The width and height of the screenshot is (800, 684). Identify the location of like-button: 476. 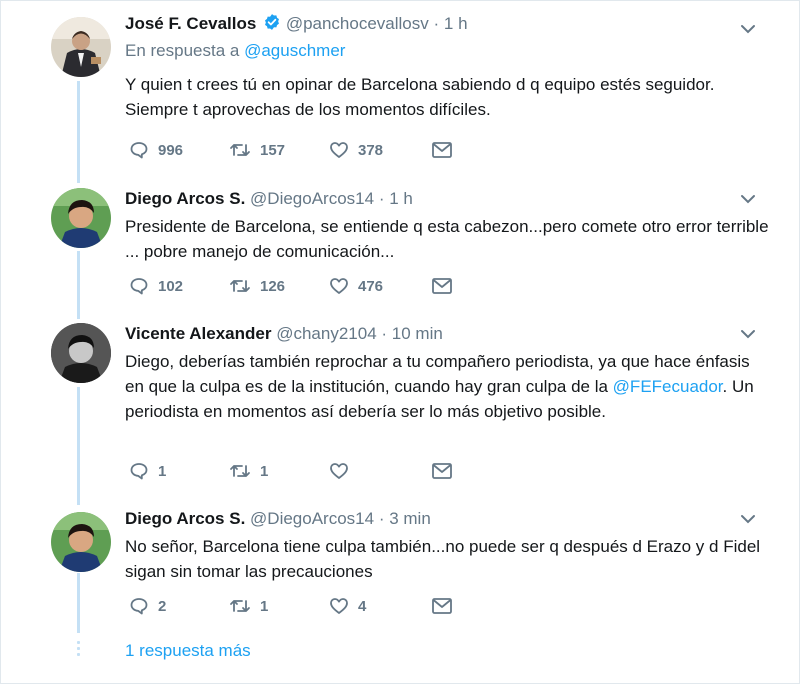
(356, 286).